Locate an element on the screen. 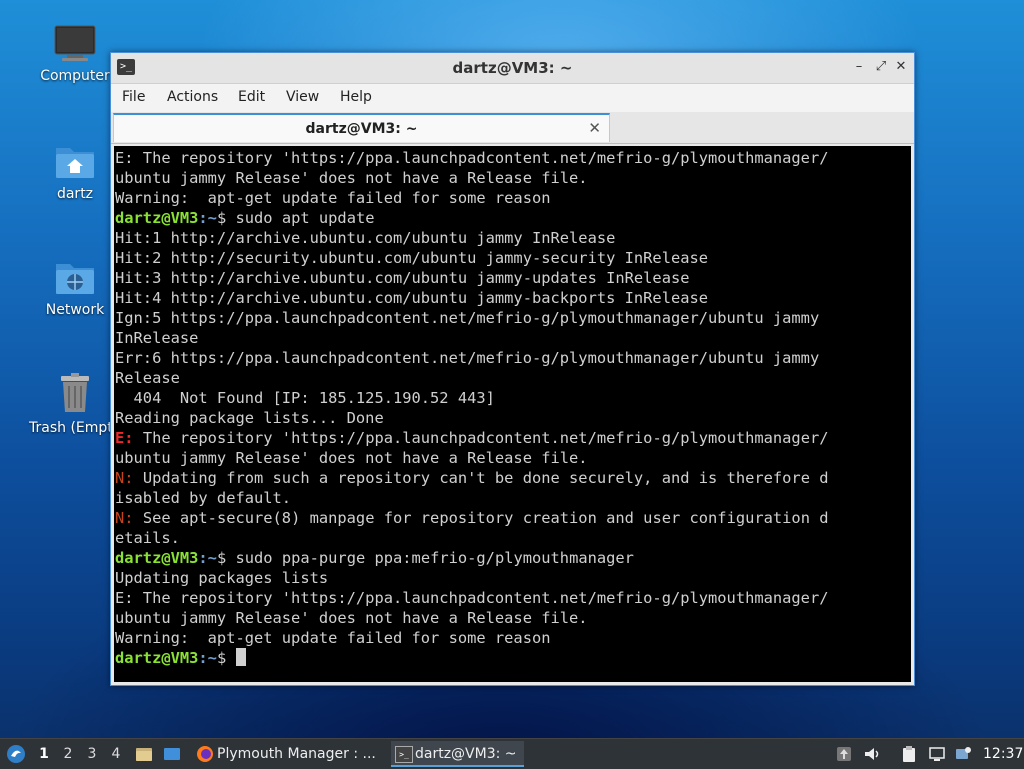  terminal-line: 404 Not Found [IP: 185.125.190.52 443] is located at coordinates (513, 398).